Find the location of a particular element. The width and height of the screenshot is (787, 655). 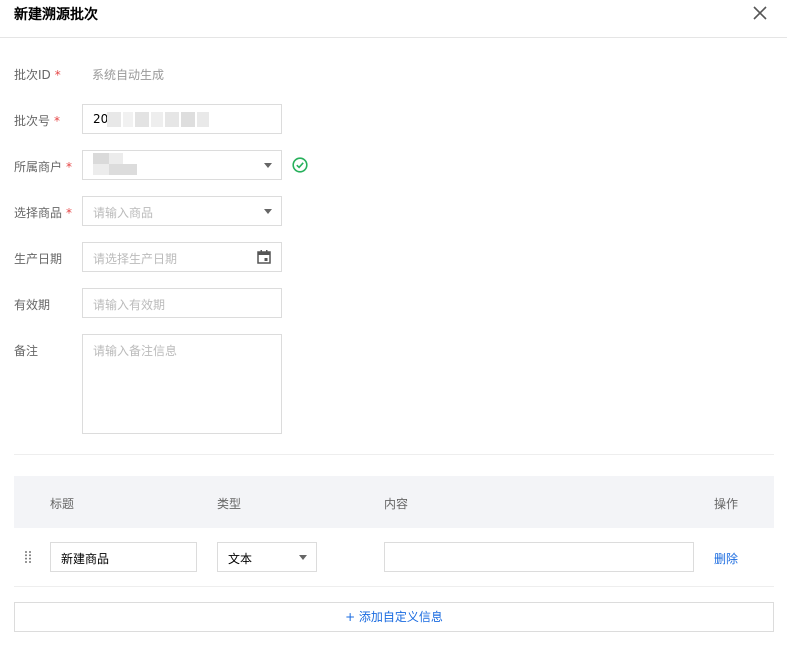

remark-placeholder: 请输入备注信息 is located at coordinates (135, 351).